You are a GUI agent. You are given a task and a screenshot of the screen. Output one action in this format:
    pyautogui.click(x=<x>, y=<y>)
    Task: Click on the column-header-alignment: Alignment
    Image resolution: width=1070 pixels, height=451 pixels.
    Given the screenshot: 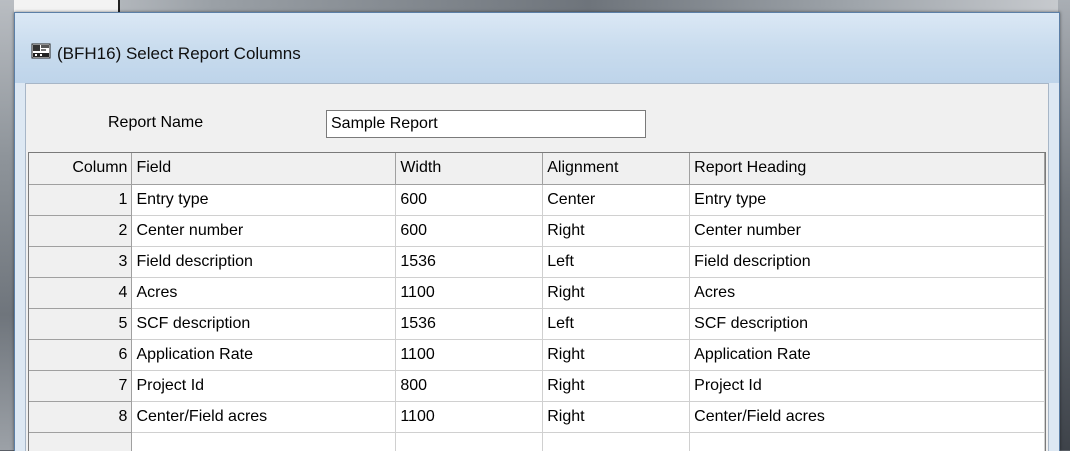 What is the action you would take?
    pyautogui.click(x=616, y=169)
    